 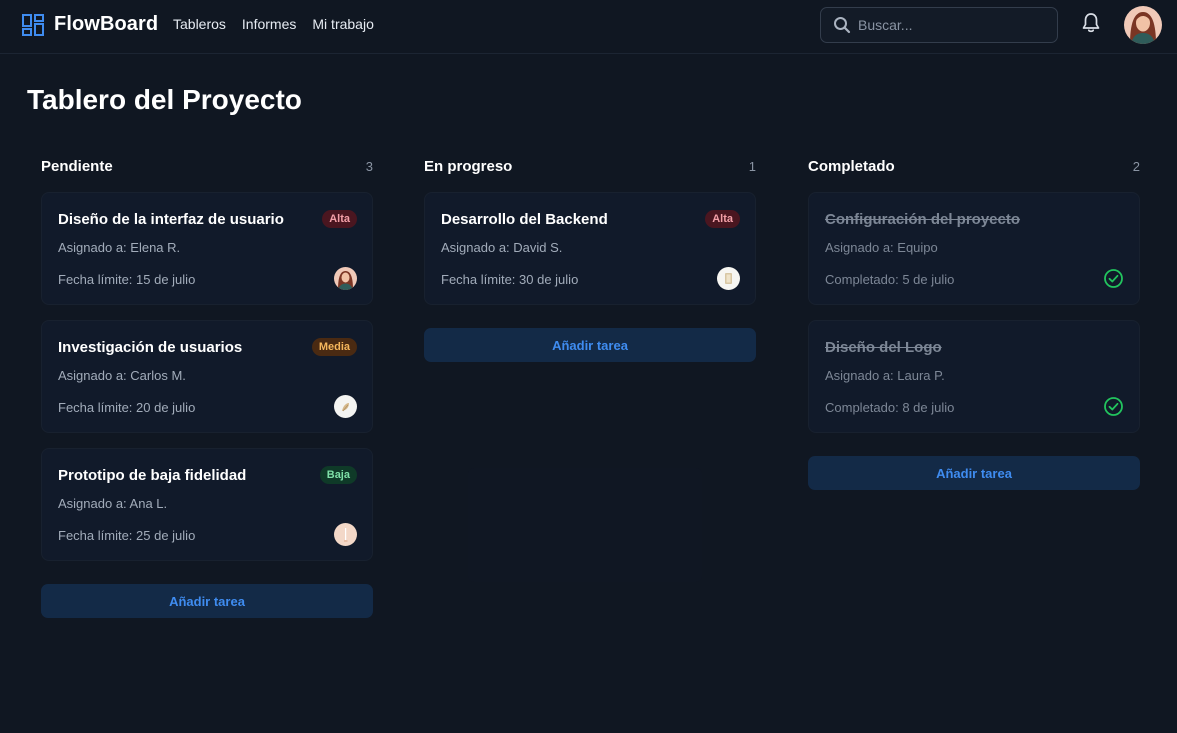 What do you see at coordinates (885, 375) in the screenshot?
I see `task-assignee: Asignado a: Laura P.` at bounding box center [885, 375].